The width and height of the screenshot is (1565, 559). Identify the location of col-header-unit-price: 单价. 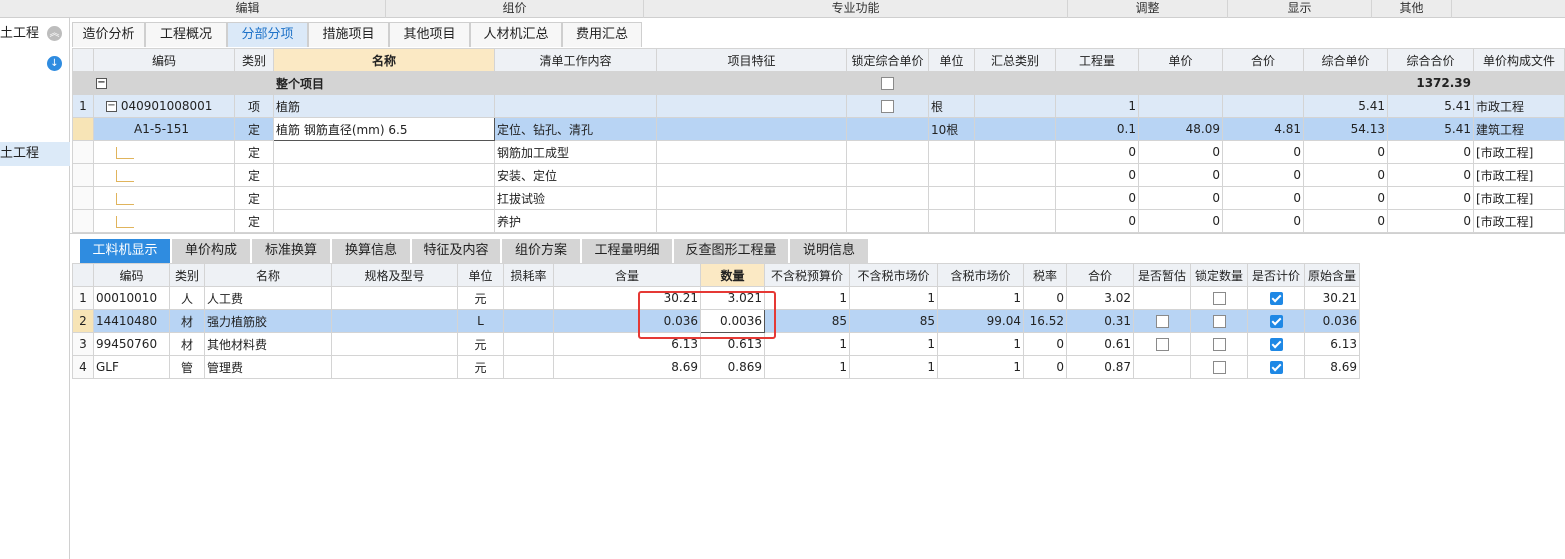
(1180, 60).